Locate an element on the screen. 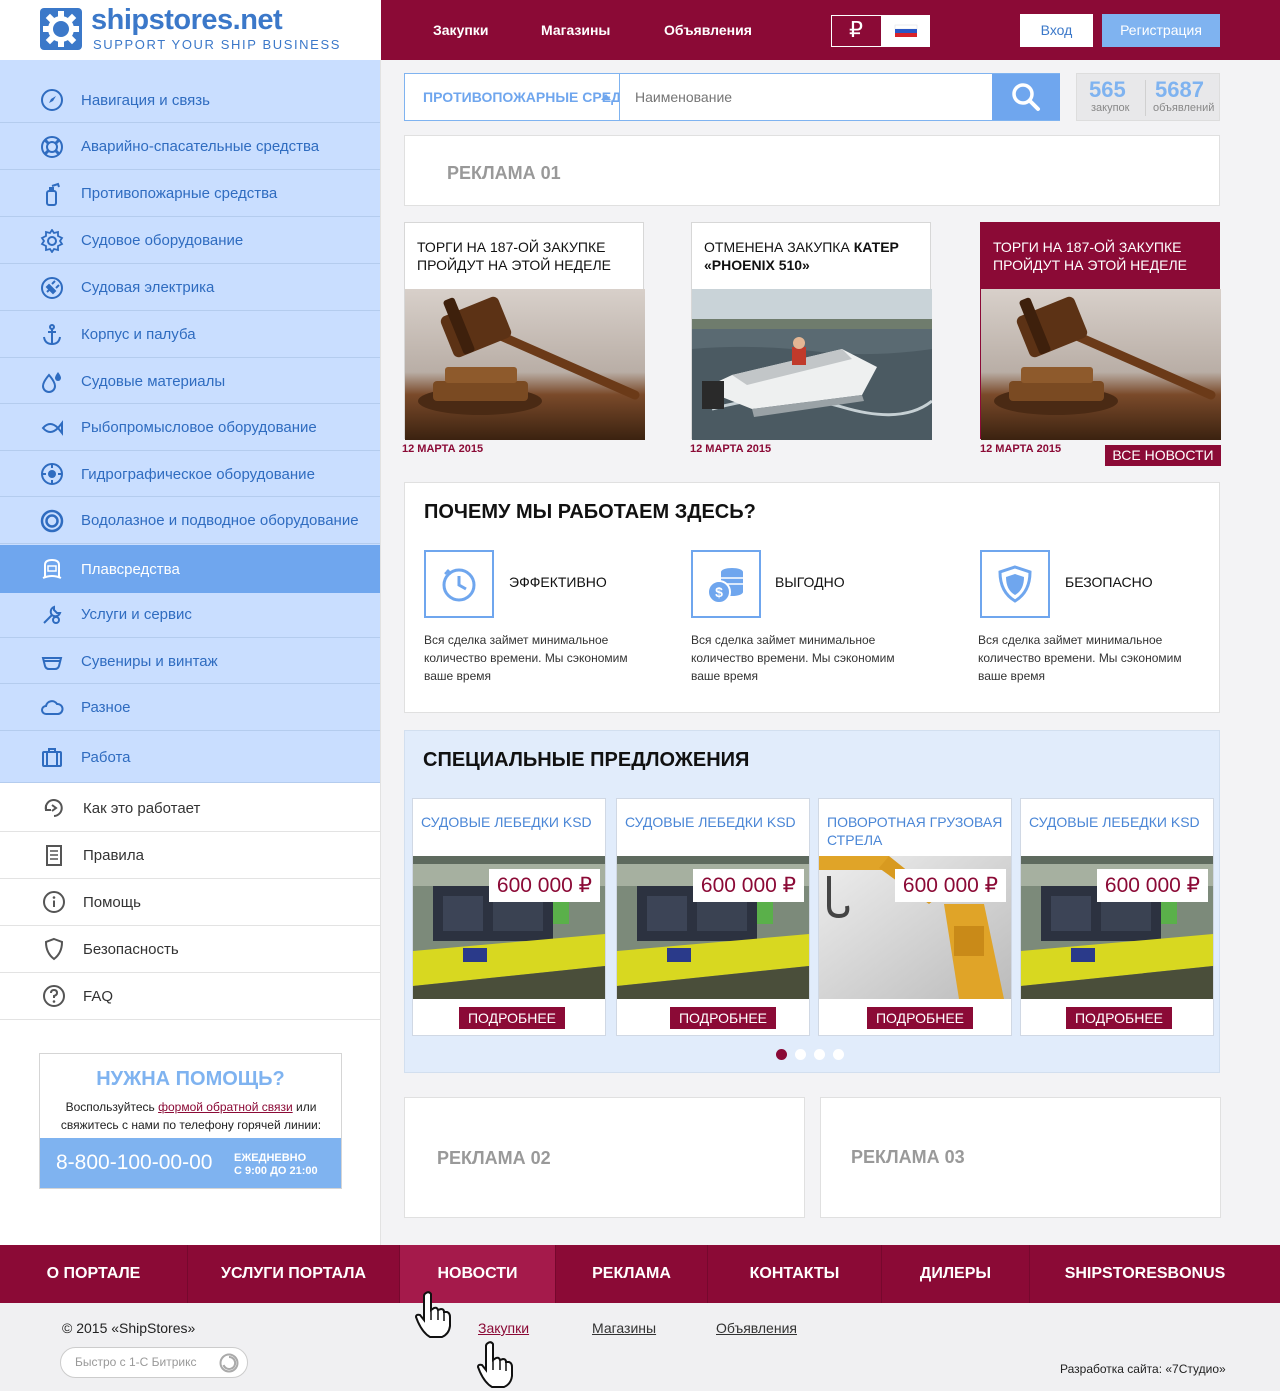  sidebar-item-8: Гидрографическое оборудование is located at coordinates (190, 474).